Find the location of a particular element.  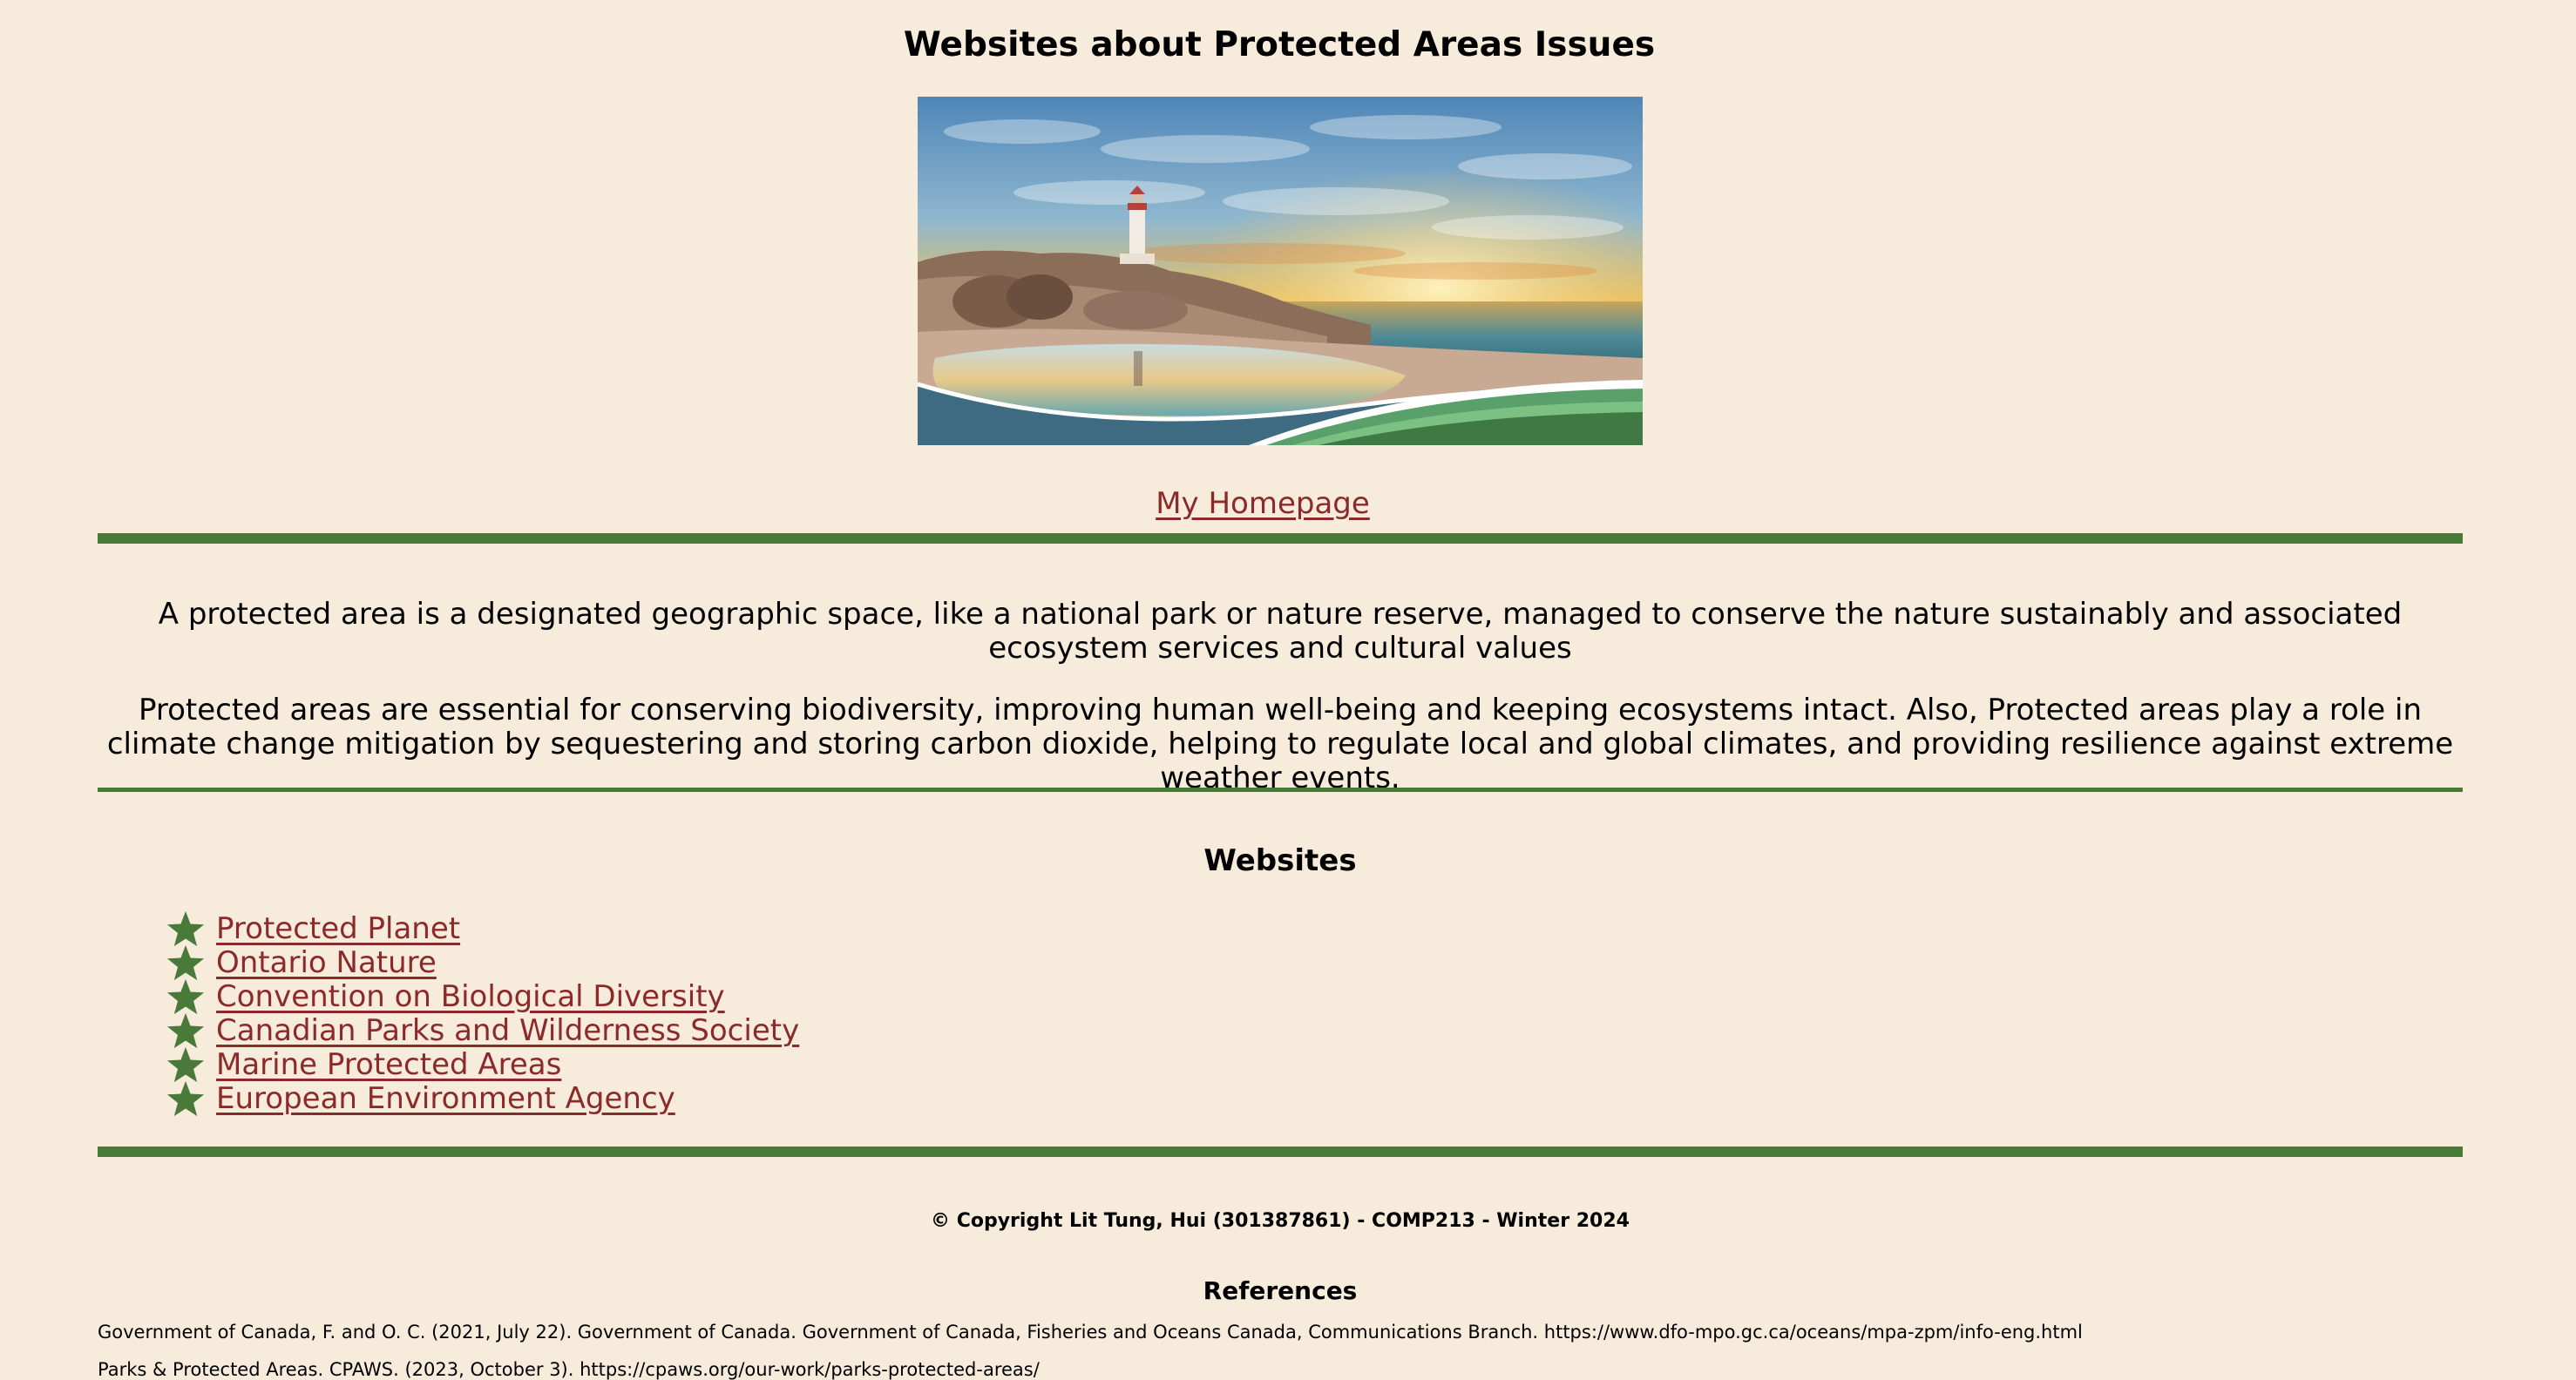

divider-thick-bottom is located at coordinates (1281, 1152).